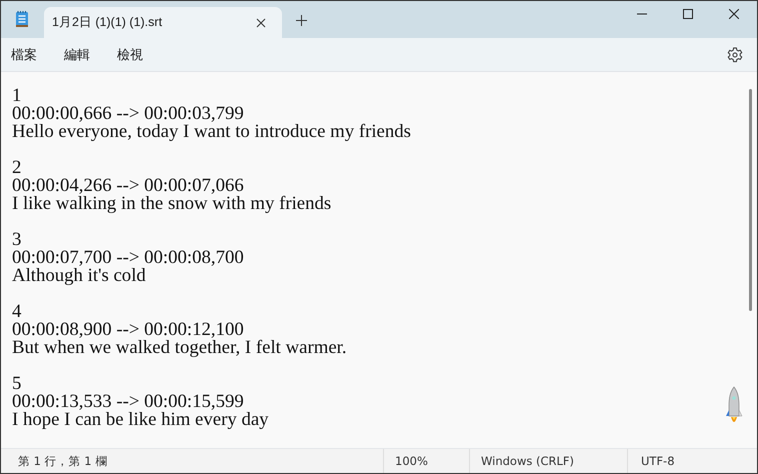  I want to click on text-line: Although it's cold, so click(79, 276).